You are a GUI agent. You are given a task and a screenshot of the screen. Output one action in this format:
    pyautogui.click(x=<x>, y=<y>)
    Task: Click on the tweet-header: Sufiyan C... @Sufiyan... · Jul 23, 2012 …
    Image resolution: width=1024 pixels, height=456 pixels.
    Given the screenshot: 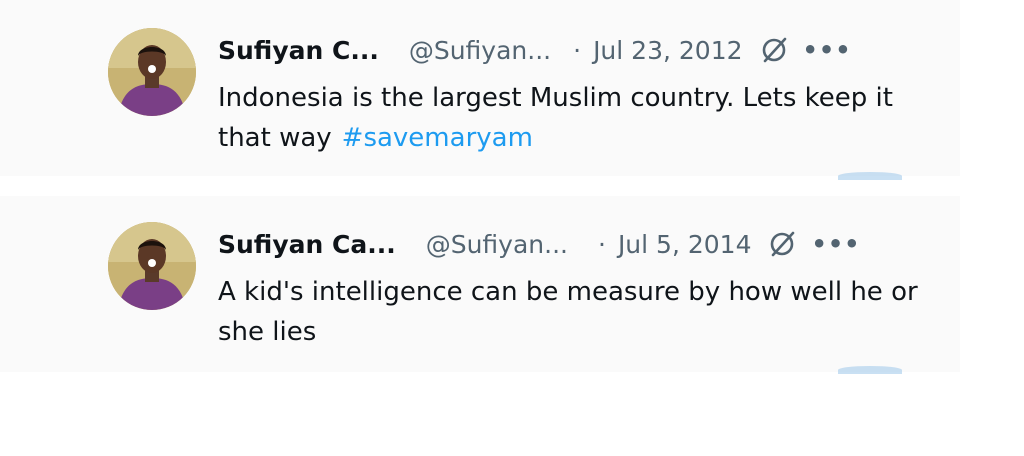 What is the action you would take?
    pyautogui.click(x=535, y=50)
    